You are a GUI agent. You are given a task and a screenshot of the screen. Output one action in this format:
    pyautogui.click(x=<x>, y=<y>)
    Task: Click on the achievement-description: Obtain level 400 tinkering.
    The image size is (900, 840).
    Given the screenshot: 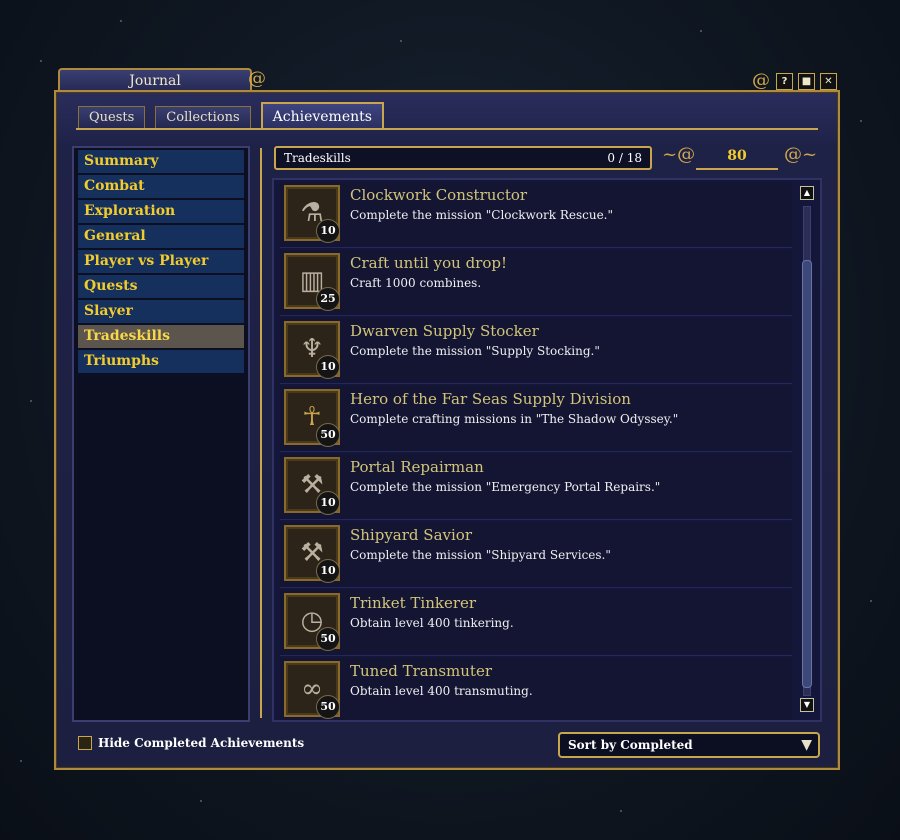 What is the action you would take?
    pyautogui.click(x=432, y=623)
    